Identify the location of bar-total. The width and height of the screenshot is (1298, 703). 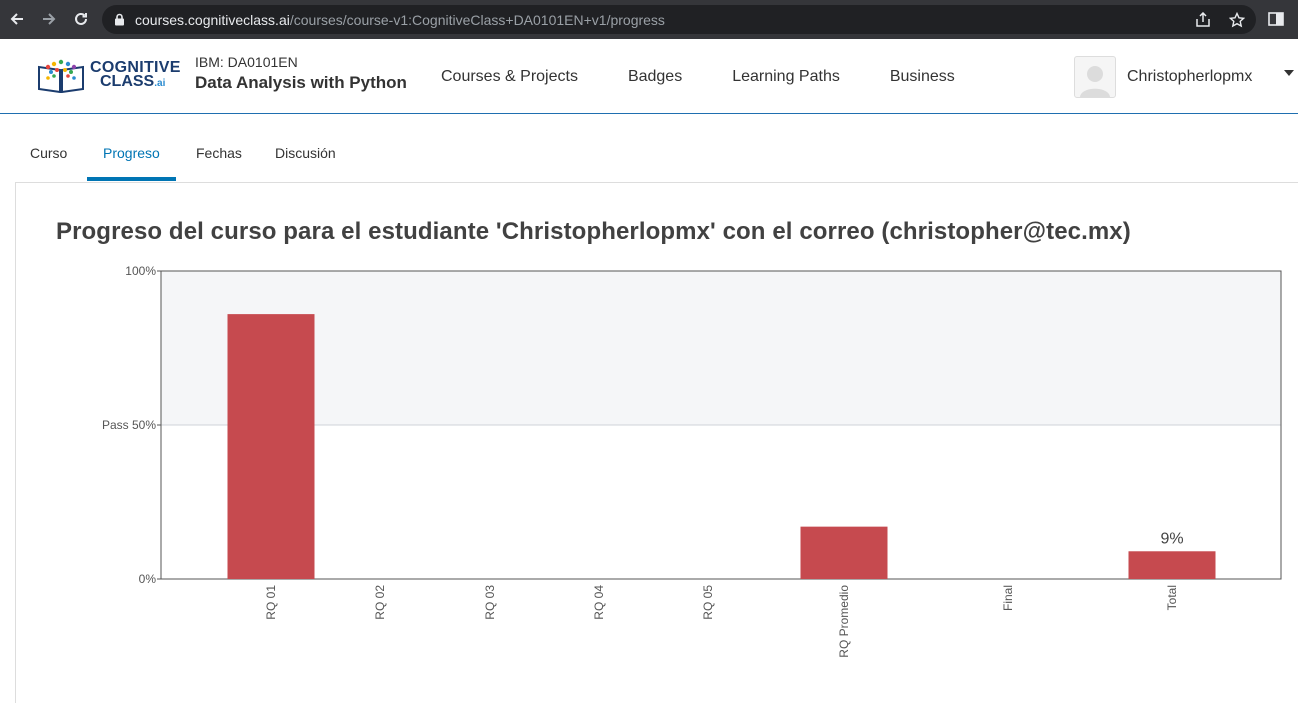
(1172, 565).